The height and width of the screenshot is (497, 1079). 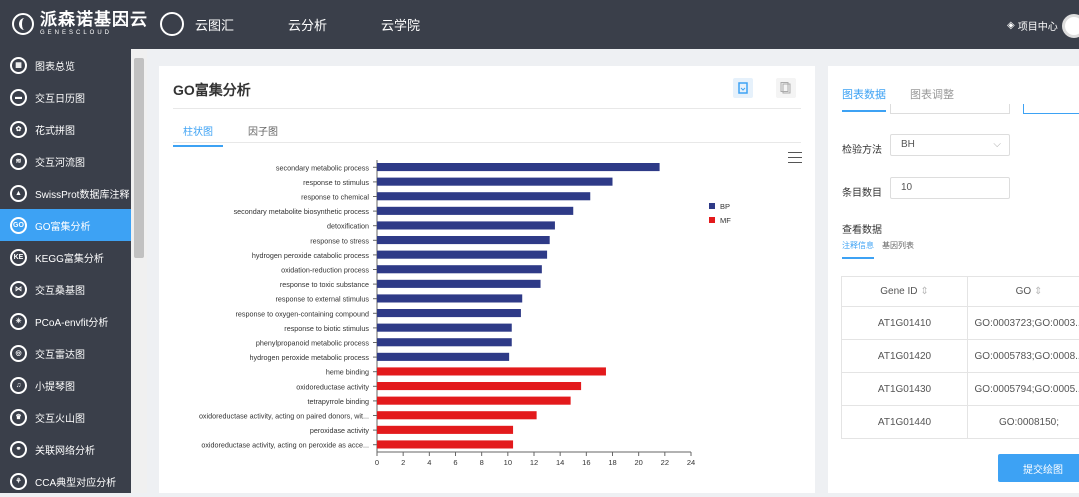 What do you see at coordinates (307, 24) in the screenshot?
I see `nav-item-yunfenxi: 云分析` at bounding box center [307, 24].